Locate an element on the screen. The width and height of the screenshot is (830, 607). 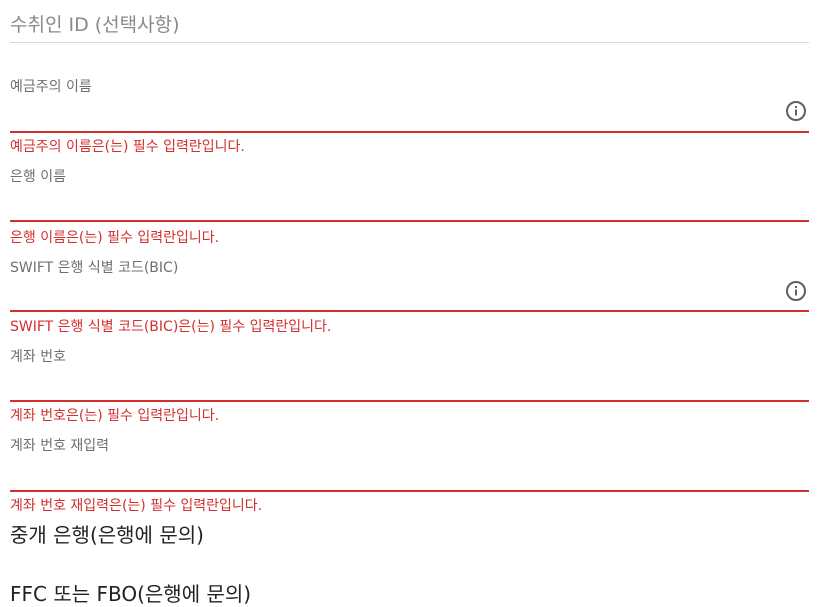
recipient-id-underline is located at coordinates (409, 42).